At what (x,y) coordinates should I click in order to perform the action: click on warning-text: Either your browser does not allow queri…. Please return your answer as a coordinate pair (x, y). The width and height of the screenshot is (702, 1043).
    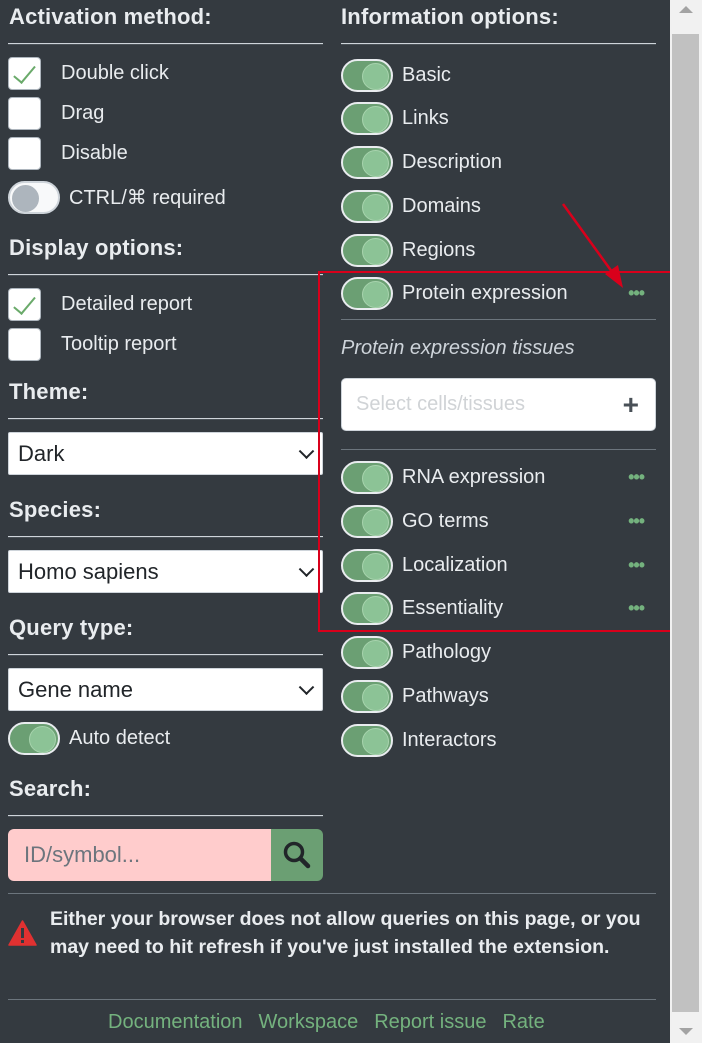
    Looking at the image, I should click on (345, 933).